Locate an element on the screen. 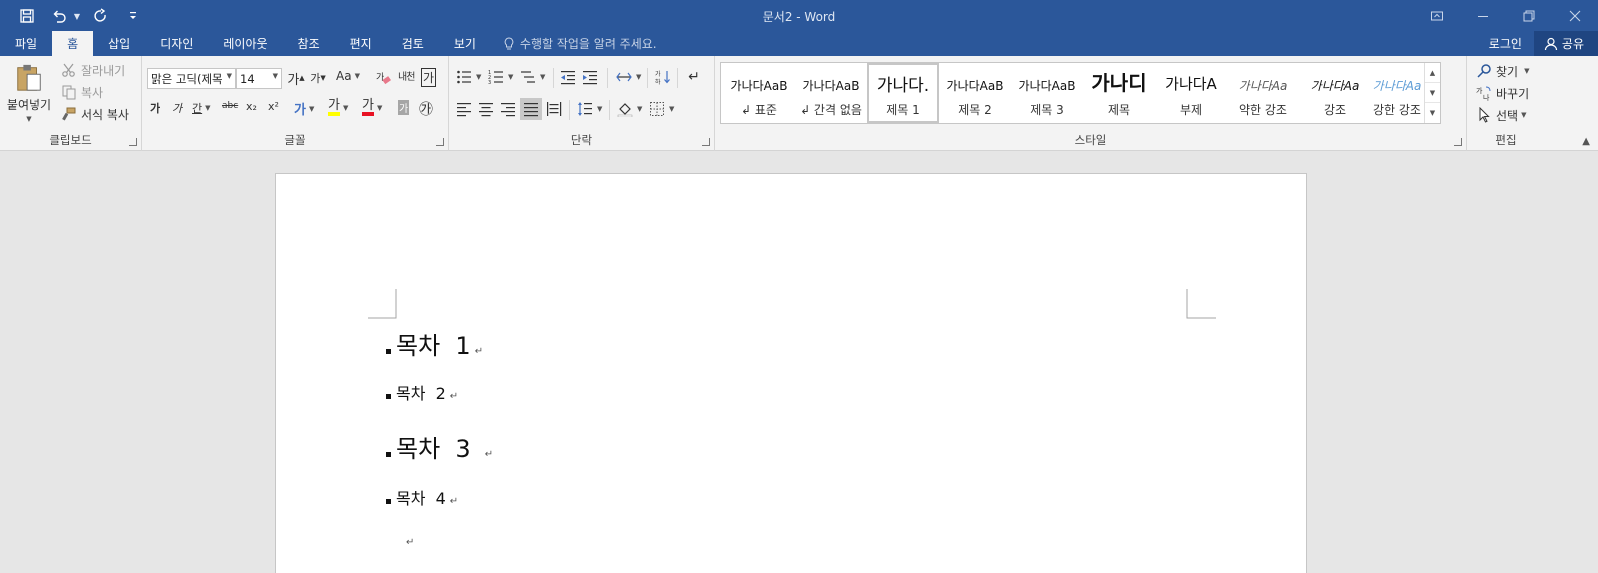 The width and height of the screenshot is (1598, 573). minimize-icon is located at coordinates (1483, 15).